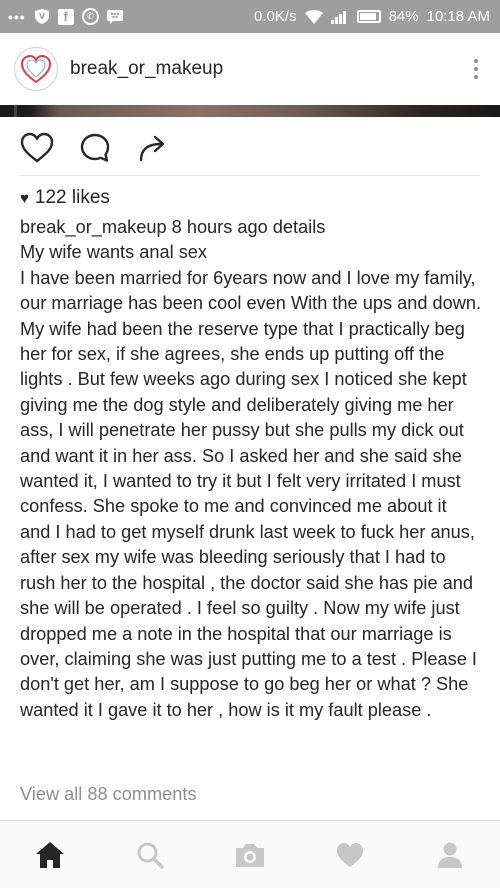 The width and height of the screenshot is (500, 888). I want to click on status-right: 0.0K/s 84% 10:18 AM, so click(372, 16).